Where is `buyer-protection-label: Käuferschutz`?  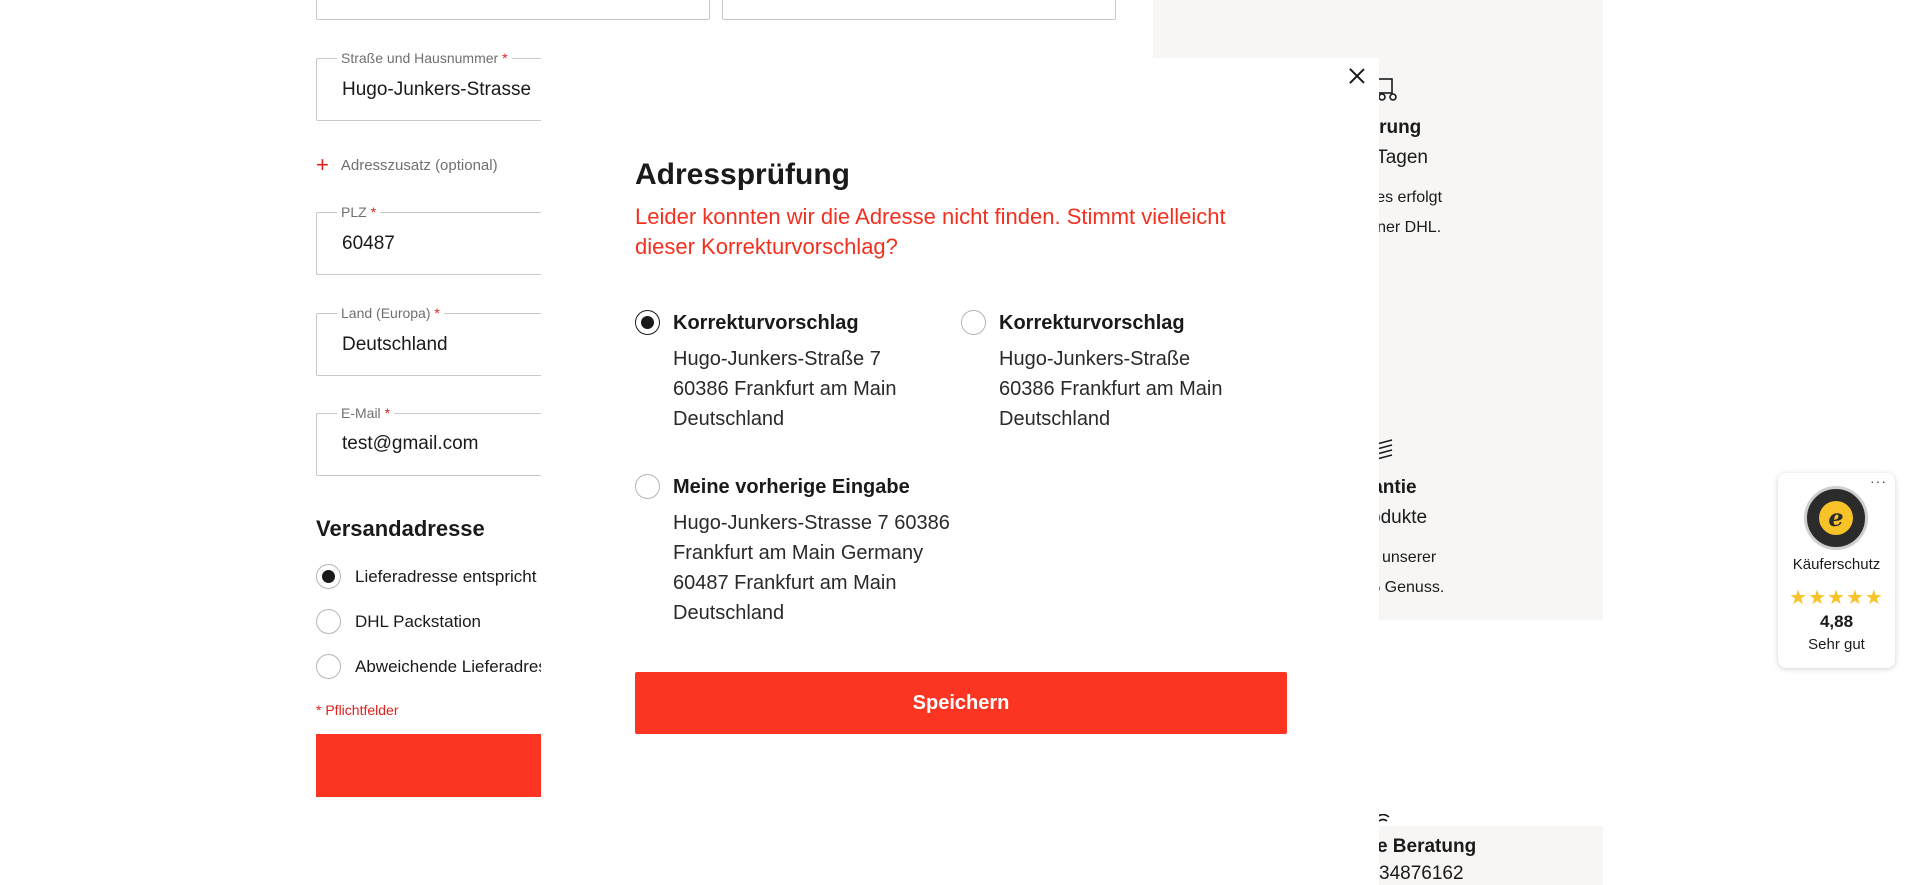
buyer-protection-label: Käuferschutz is located at coordinates (1836, 564).